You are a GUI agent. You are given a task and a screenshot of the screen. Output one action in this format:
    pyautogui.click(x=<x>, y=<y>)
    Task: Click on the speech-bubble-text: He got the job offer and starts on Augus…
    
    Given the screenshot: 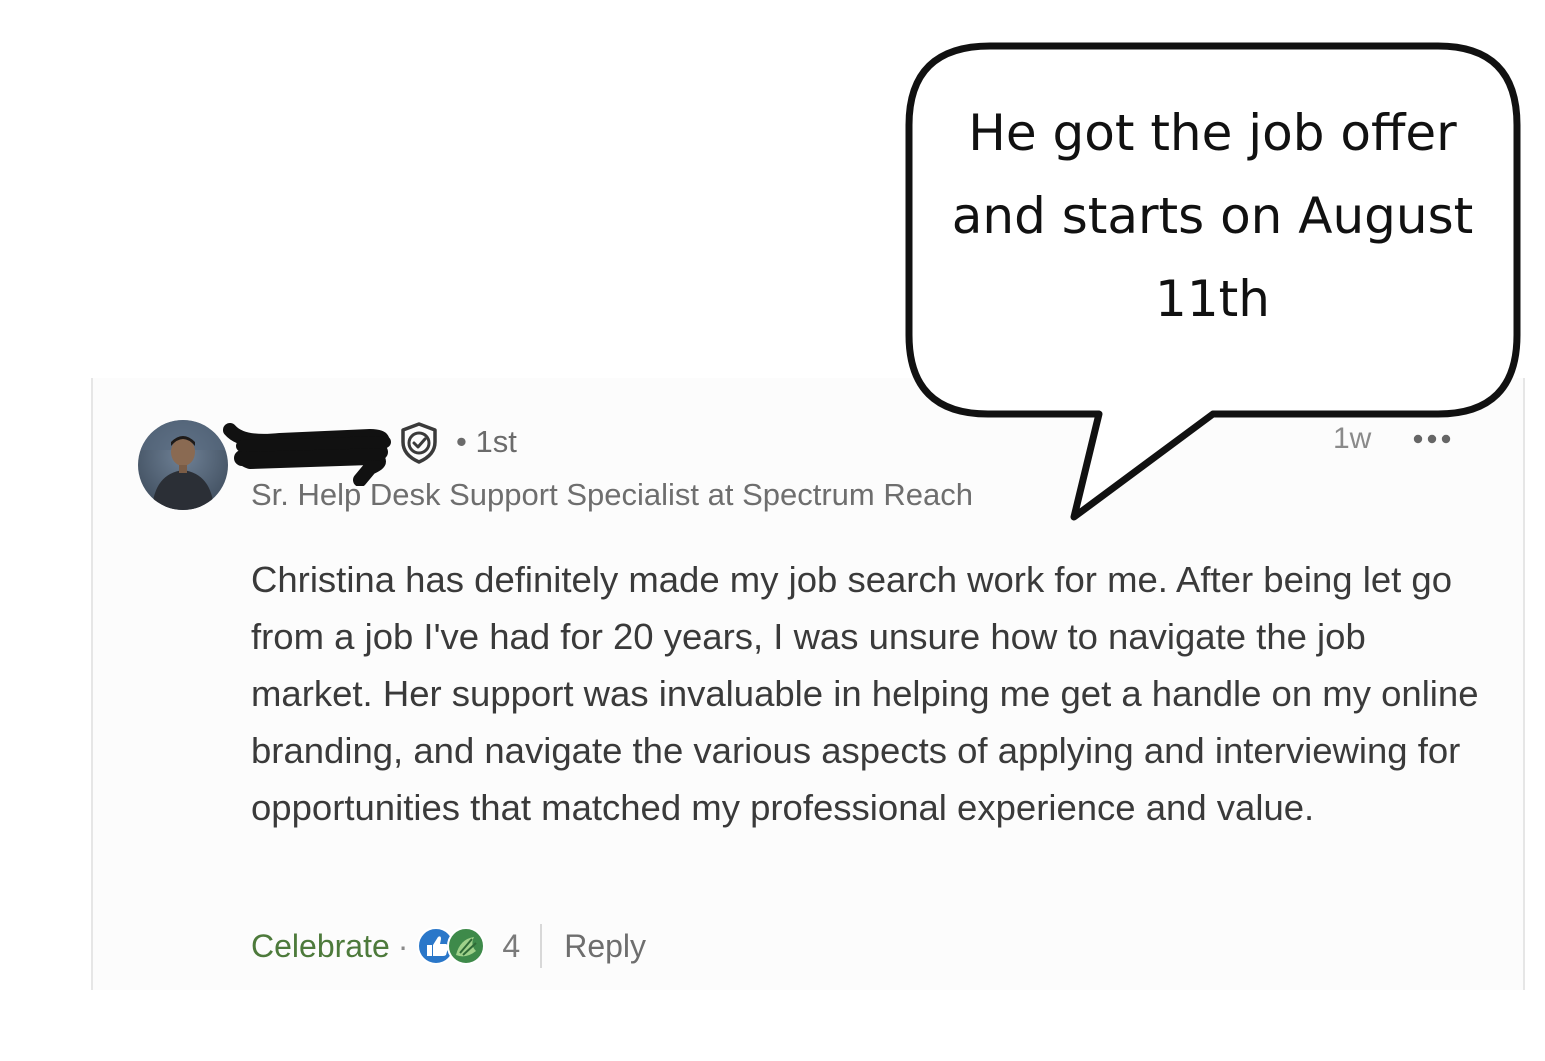 What is the action you would take?
    pyautogui.click(x=1212, y=216)
    